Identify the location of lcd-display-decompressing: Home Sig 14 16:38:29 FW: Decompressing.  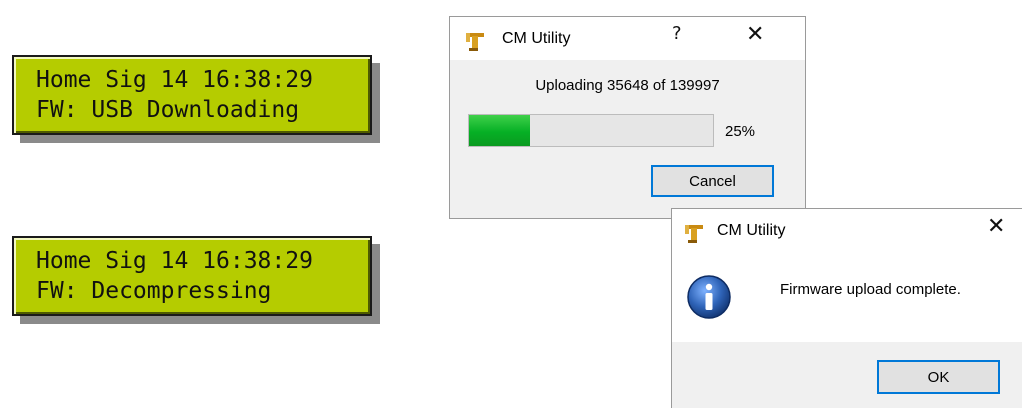
(192, 276).